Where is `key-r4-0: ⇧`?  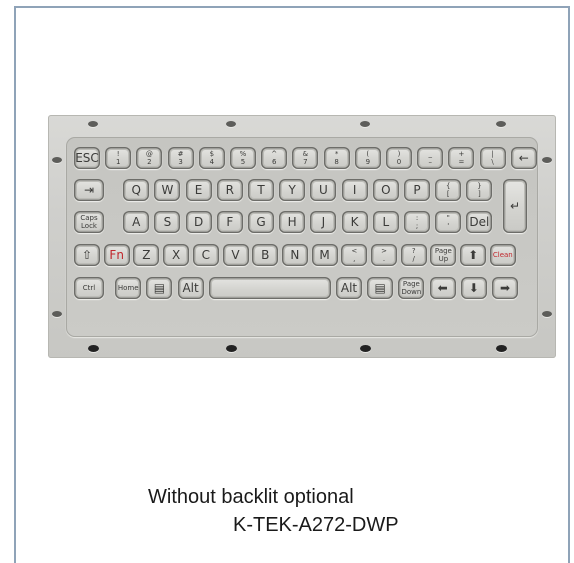
key-r4-0: ⇧ is located at coordinates (87, 255).